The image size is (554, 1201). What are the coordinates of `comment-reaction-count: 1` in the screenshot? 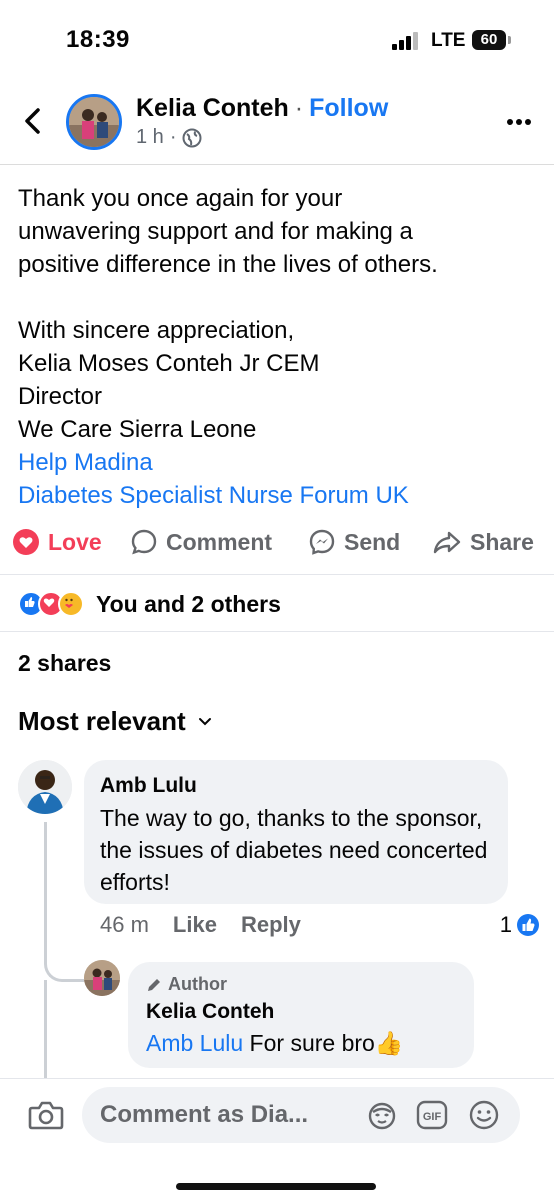 It's located at (520, 925).